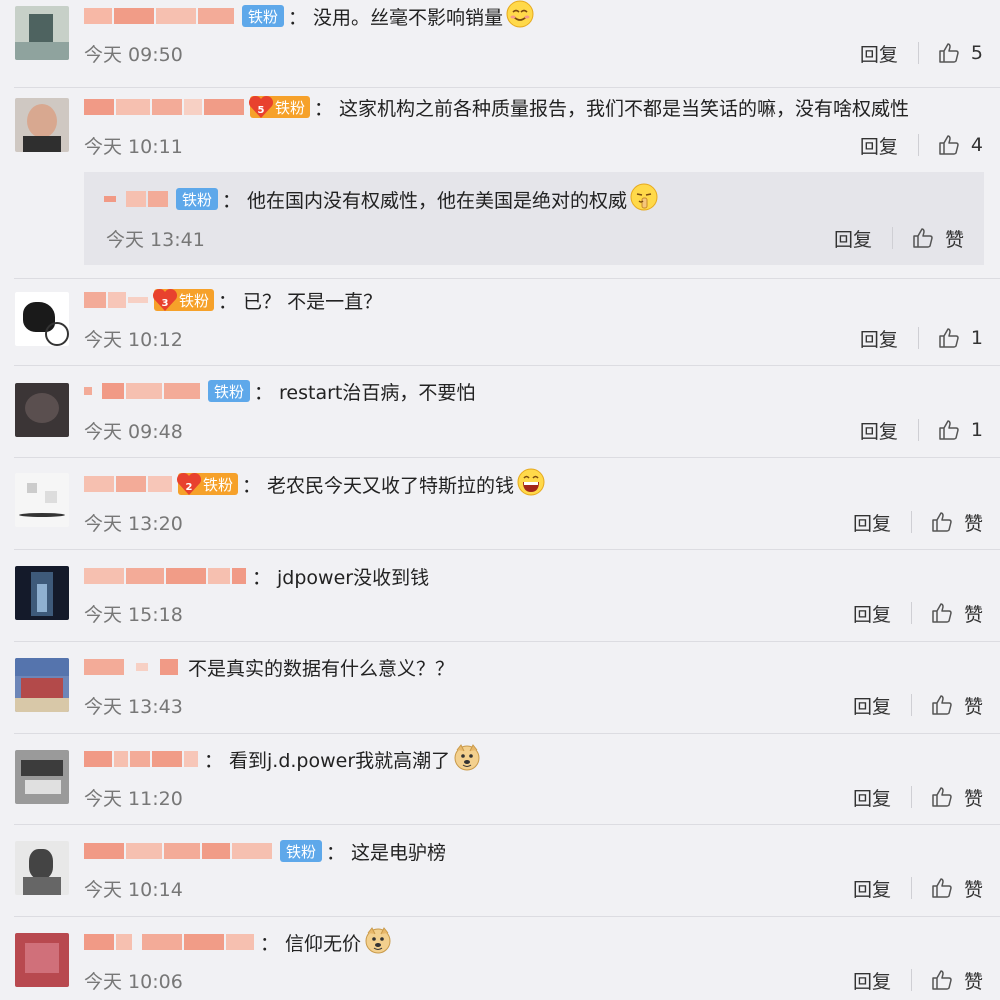 Image resolution: width=1000 pixels, height=1000 pixels. Describe the element at coordinates (261, 106) in the screenshot. I see `heart-level-icon: 5` at that location.